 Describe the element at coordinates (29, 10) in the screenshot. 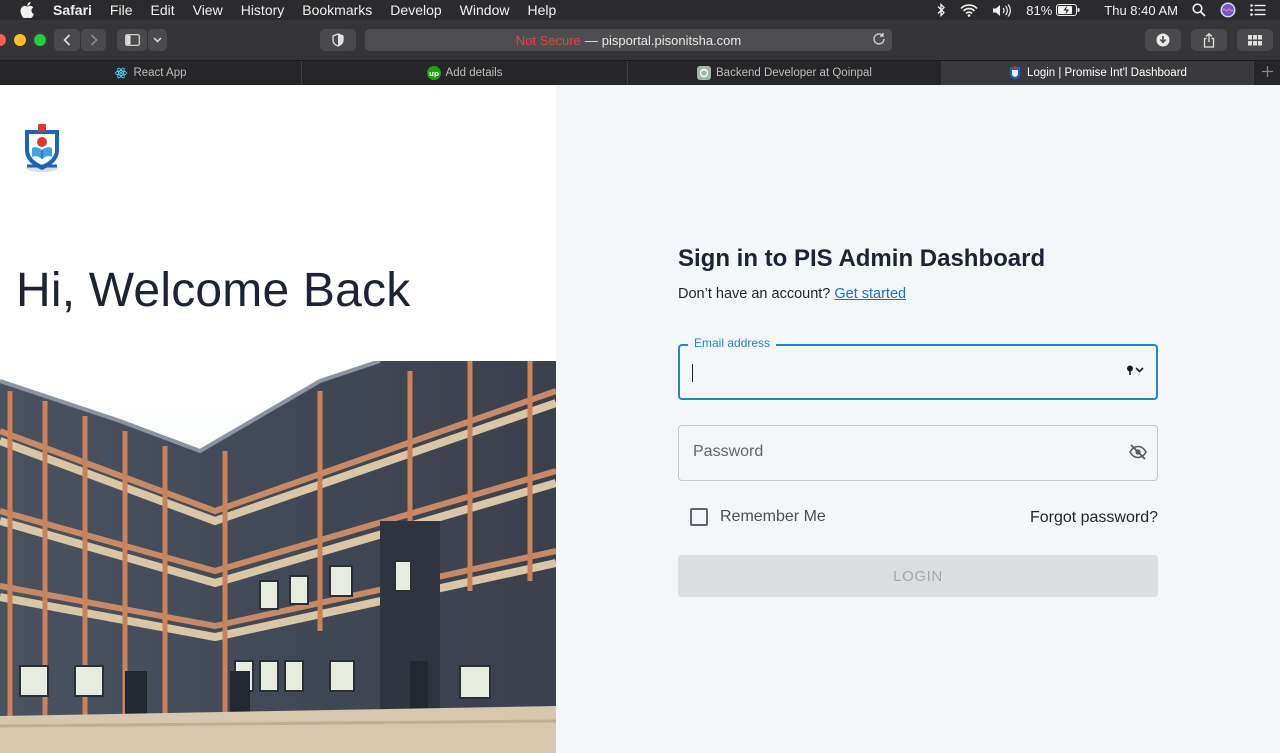

I see `apple-icon` at that location.